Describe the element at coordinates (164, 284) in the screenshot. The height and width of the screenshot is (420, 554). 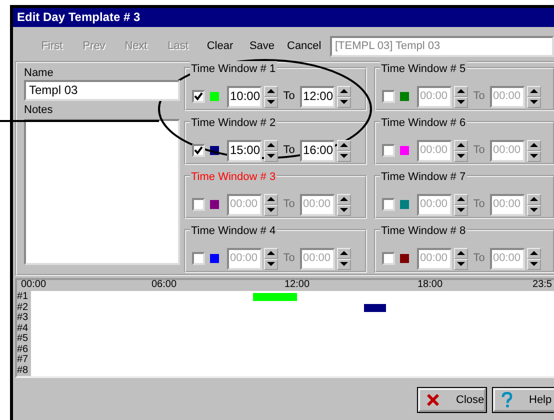
I see `time-tick-label: 06:00` at that location.